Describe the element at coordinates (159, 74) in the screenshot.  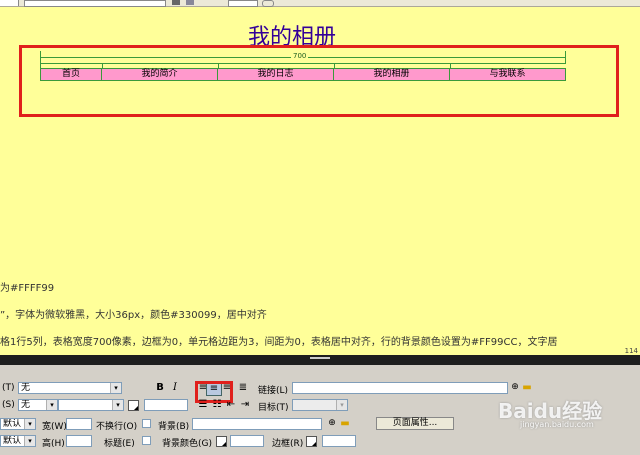
I see `nav-cell-profile: 我的简介` at that location.